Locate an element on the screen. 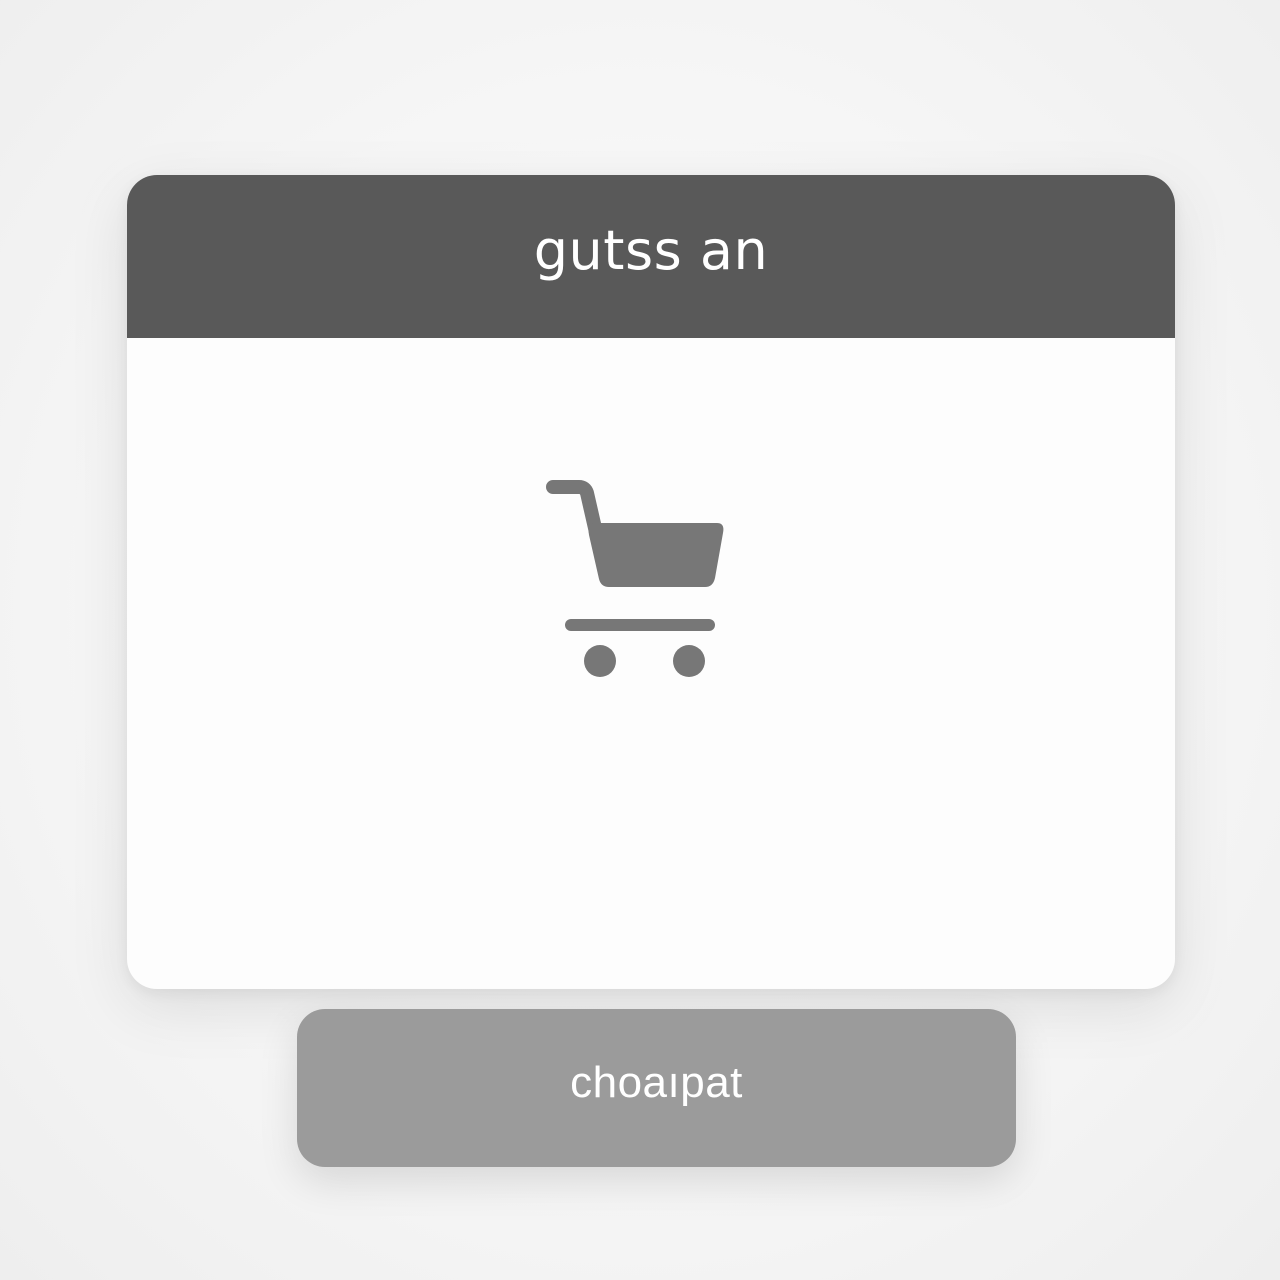 Image resolution: width=1280 pixels, height=1280 pixels. dialog-header: gutss an is located at coordinates (651, 256).